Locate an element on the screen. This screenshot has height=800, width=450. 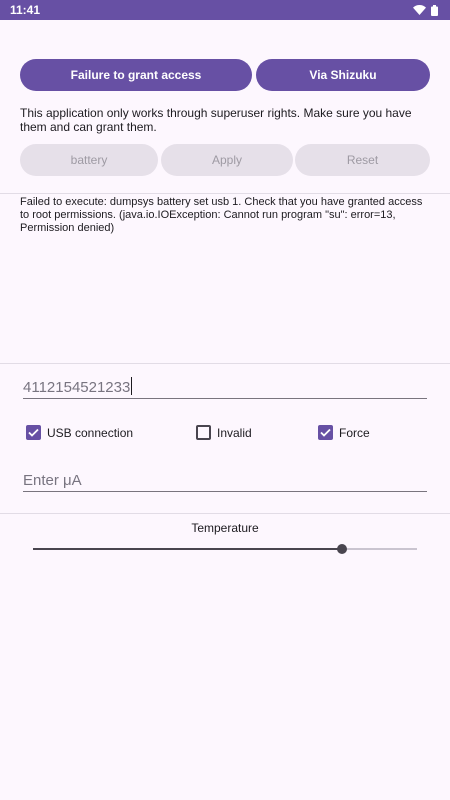
force-label: Force is located at coordinates (354, 432).